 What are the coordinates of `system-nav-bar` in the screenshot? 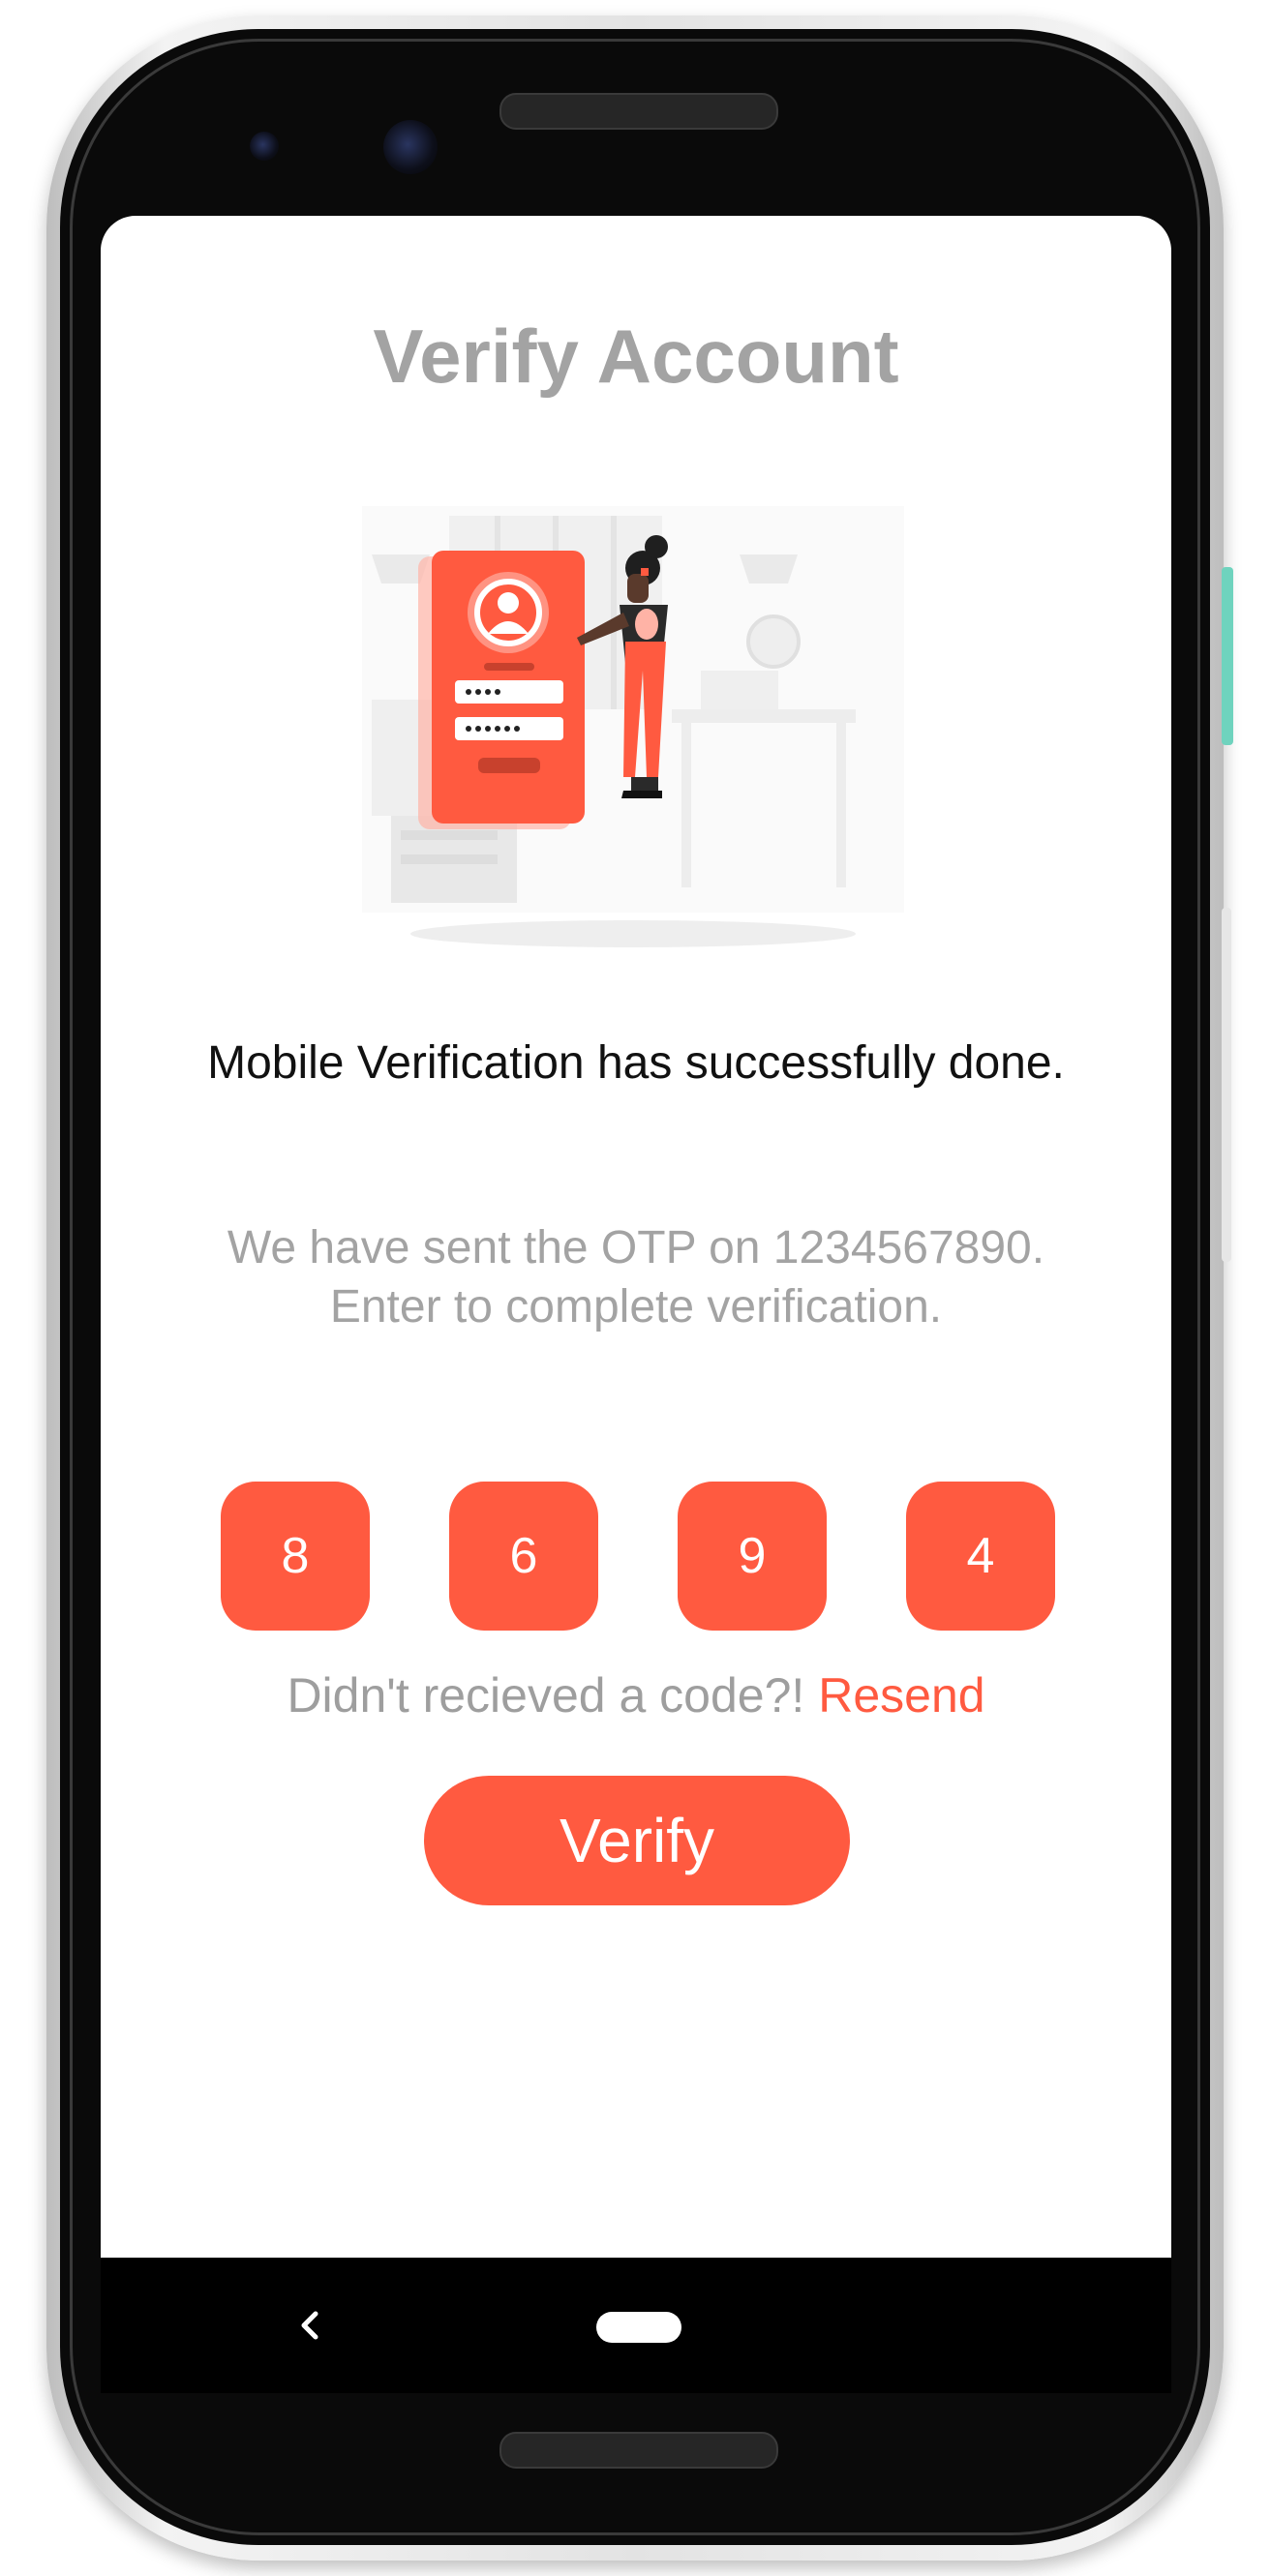 It's located at (636, 2325).